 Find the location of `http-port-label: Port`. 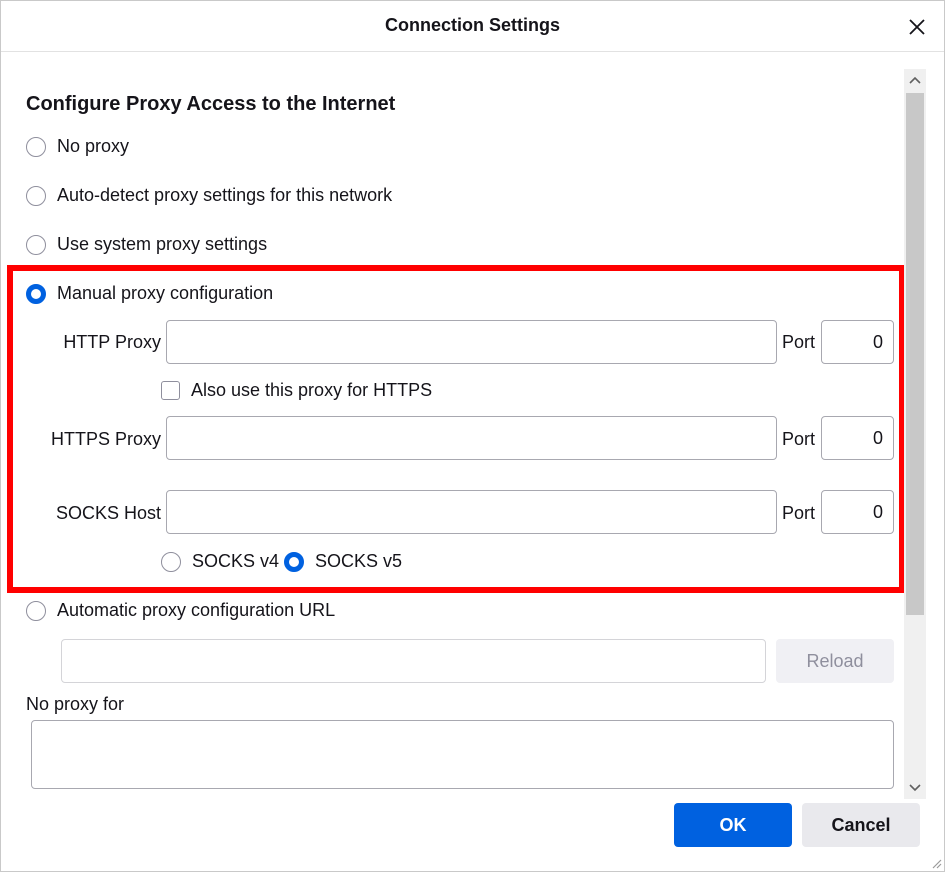

http-port-label: Port is located at coordinates (799, 342).